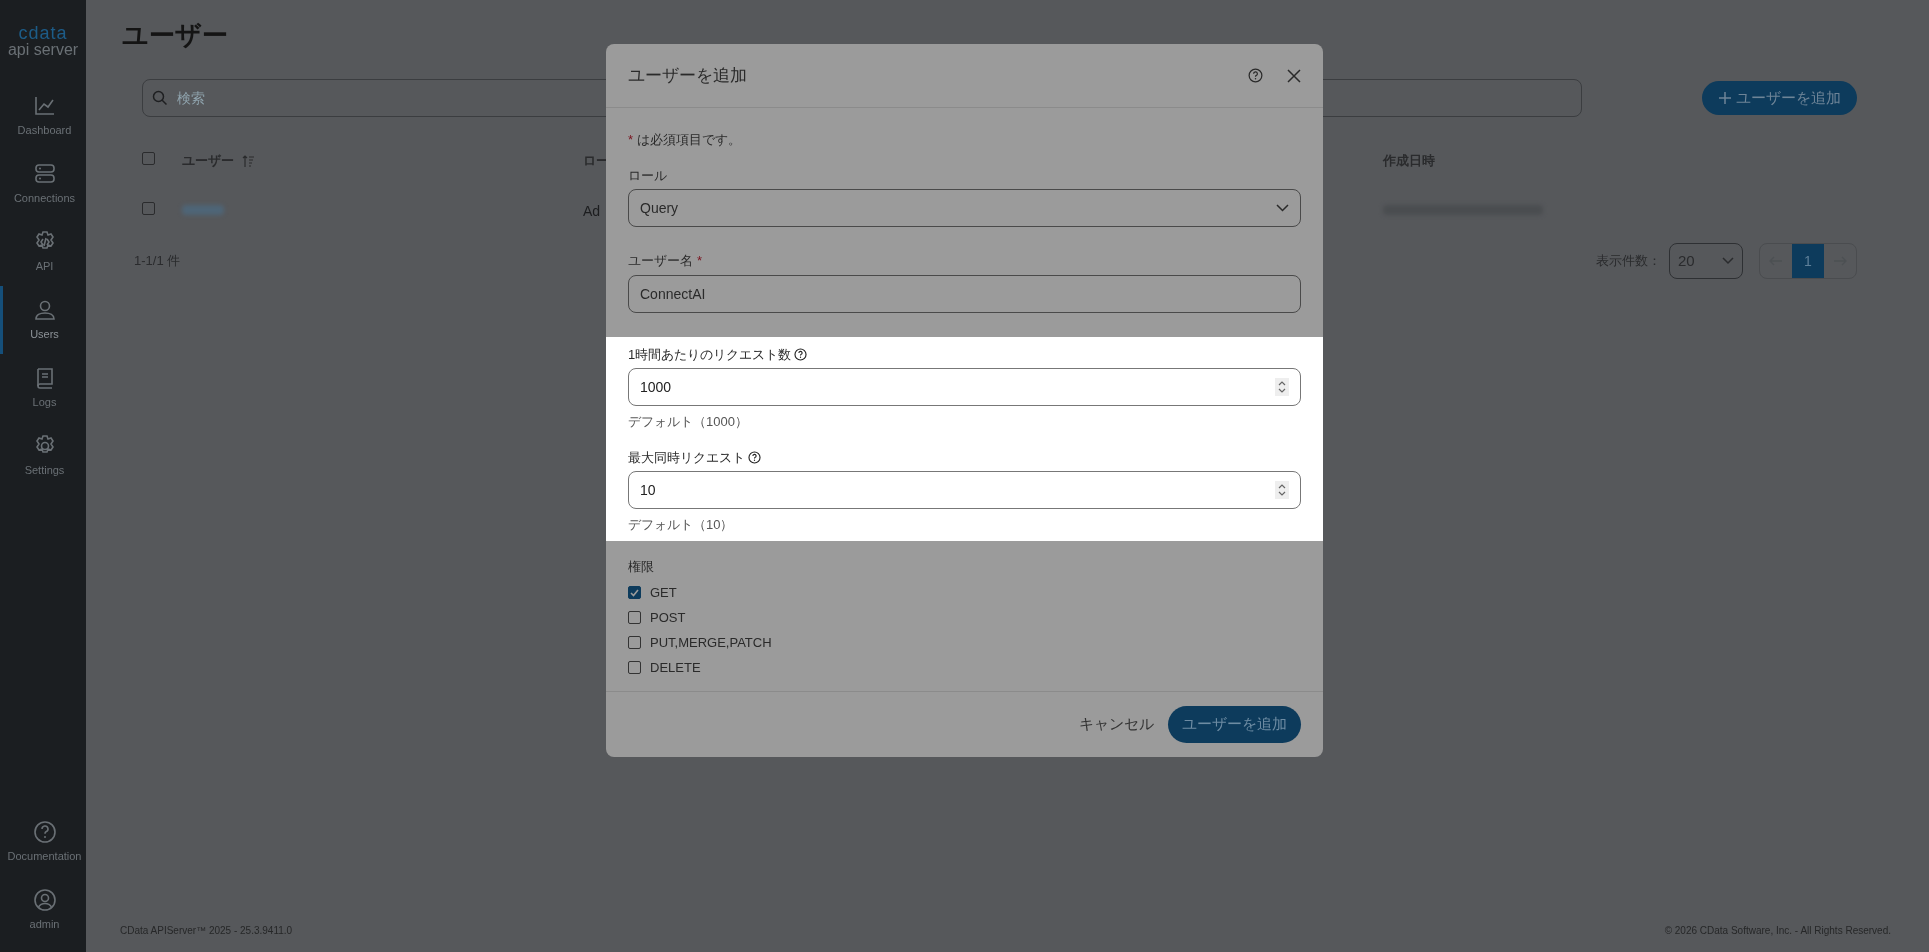 Image resolution: width=1929 pixels, height=952 pixels. I want to click on hint-text: デフォルト（1000）, so click(688, 422).